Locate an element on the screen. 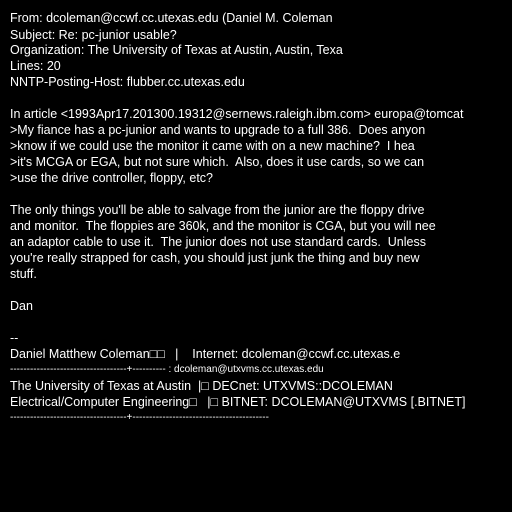 The image size is (512, 512). quote-line: >use the drive controller, floppy, etc? is located at coordinates (112, 178).